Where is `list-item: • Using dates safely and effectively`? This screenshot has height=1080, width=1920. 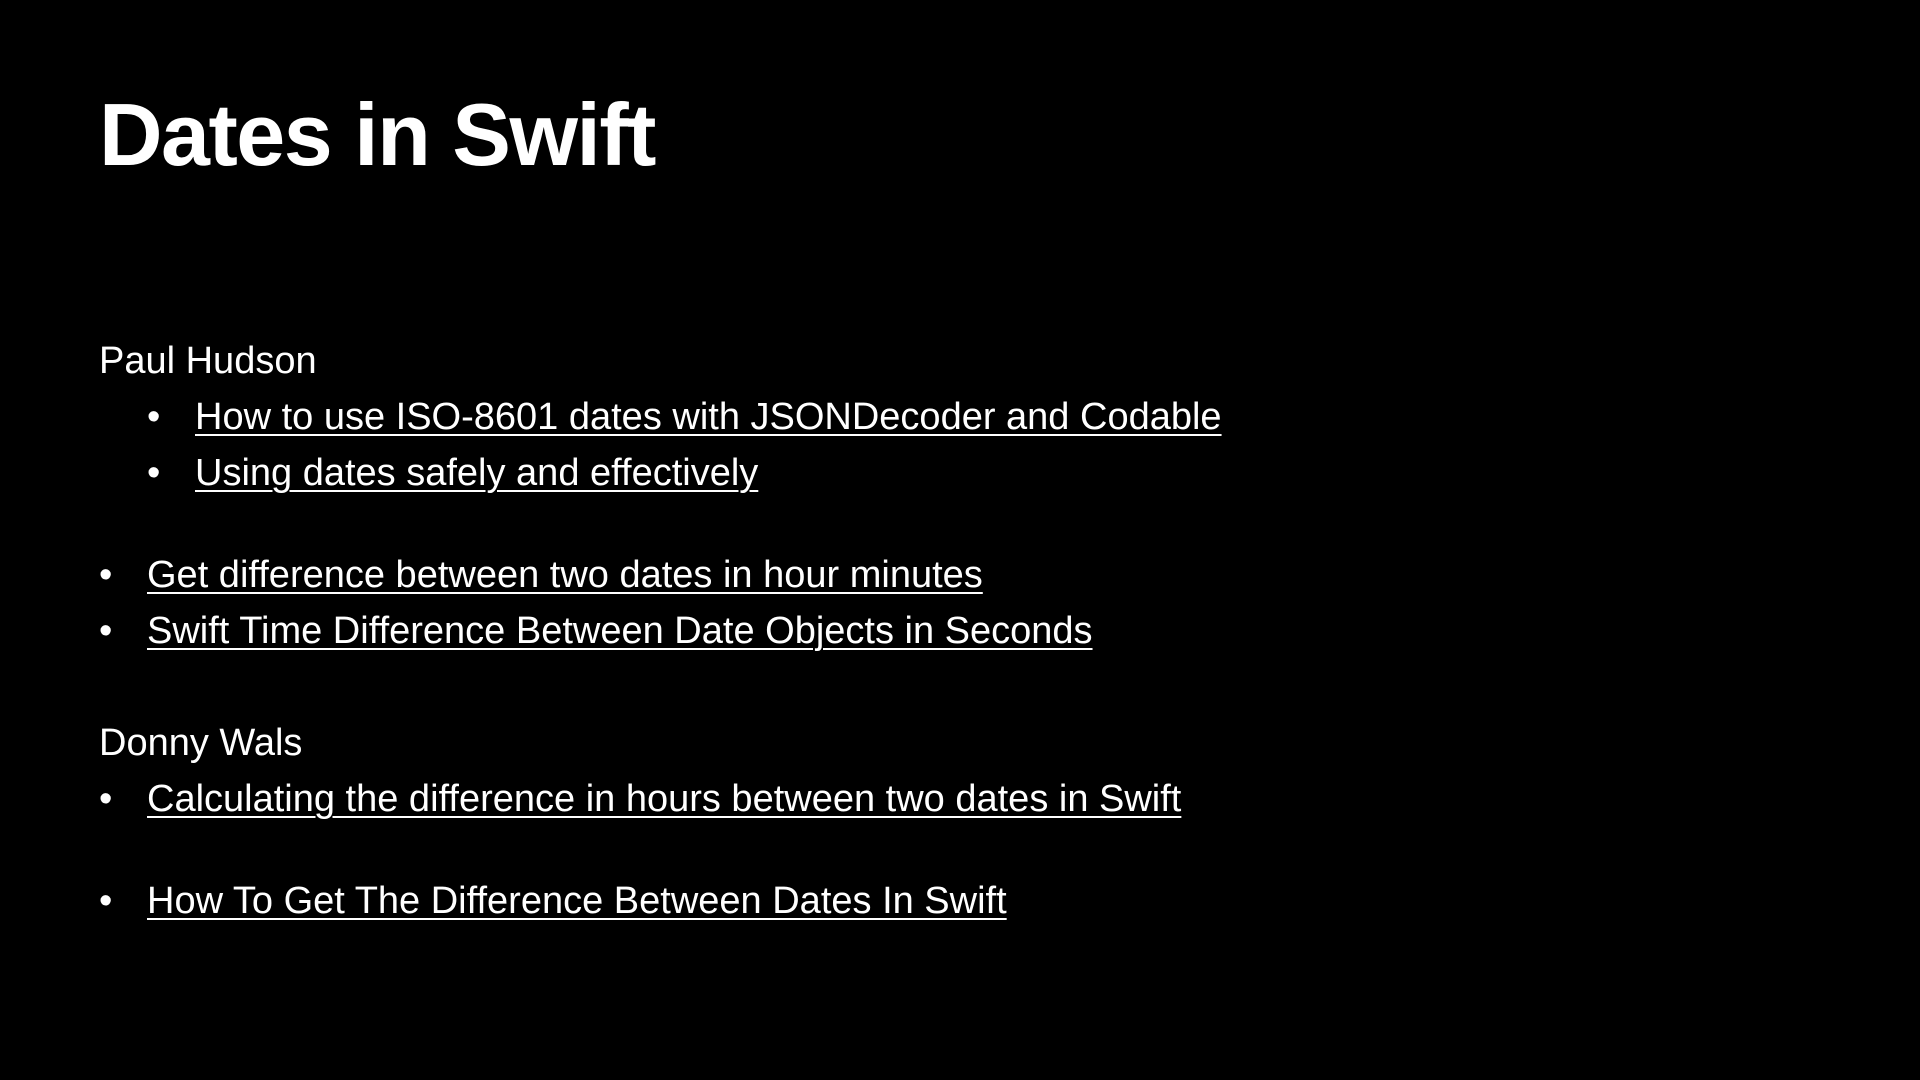
list-item: • Using dates safely and effectively is located at coordinates (452, 473).